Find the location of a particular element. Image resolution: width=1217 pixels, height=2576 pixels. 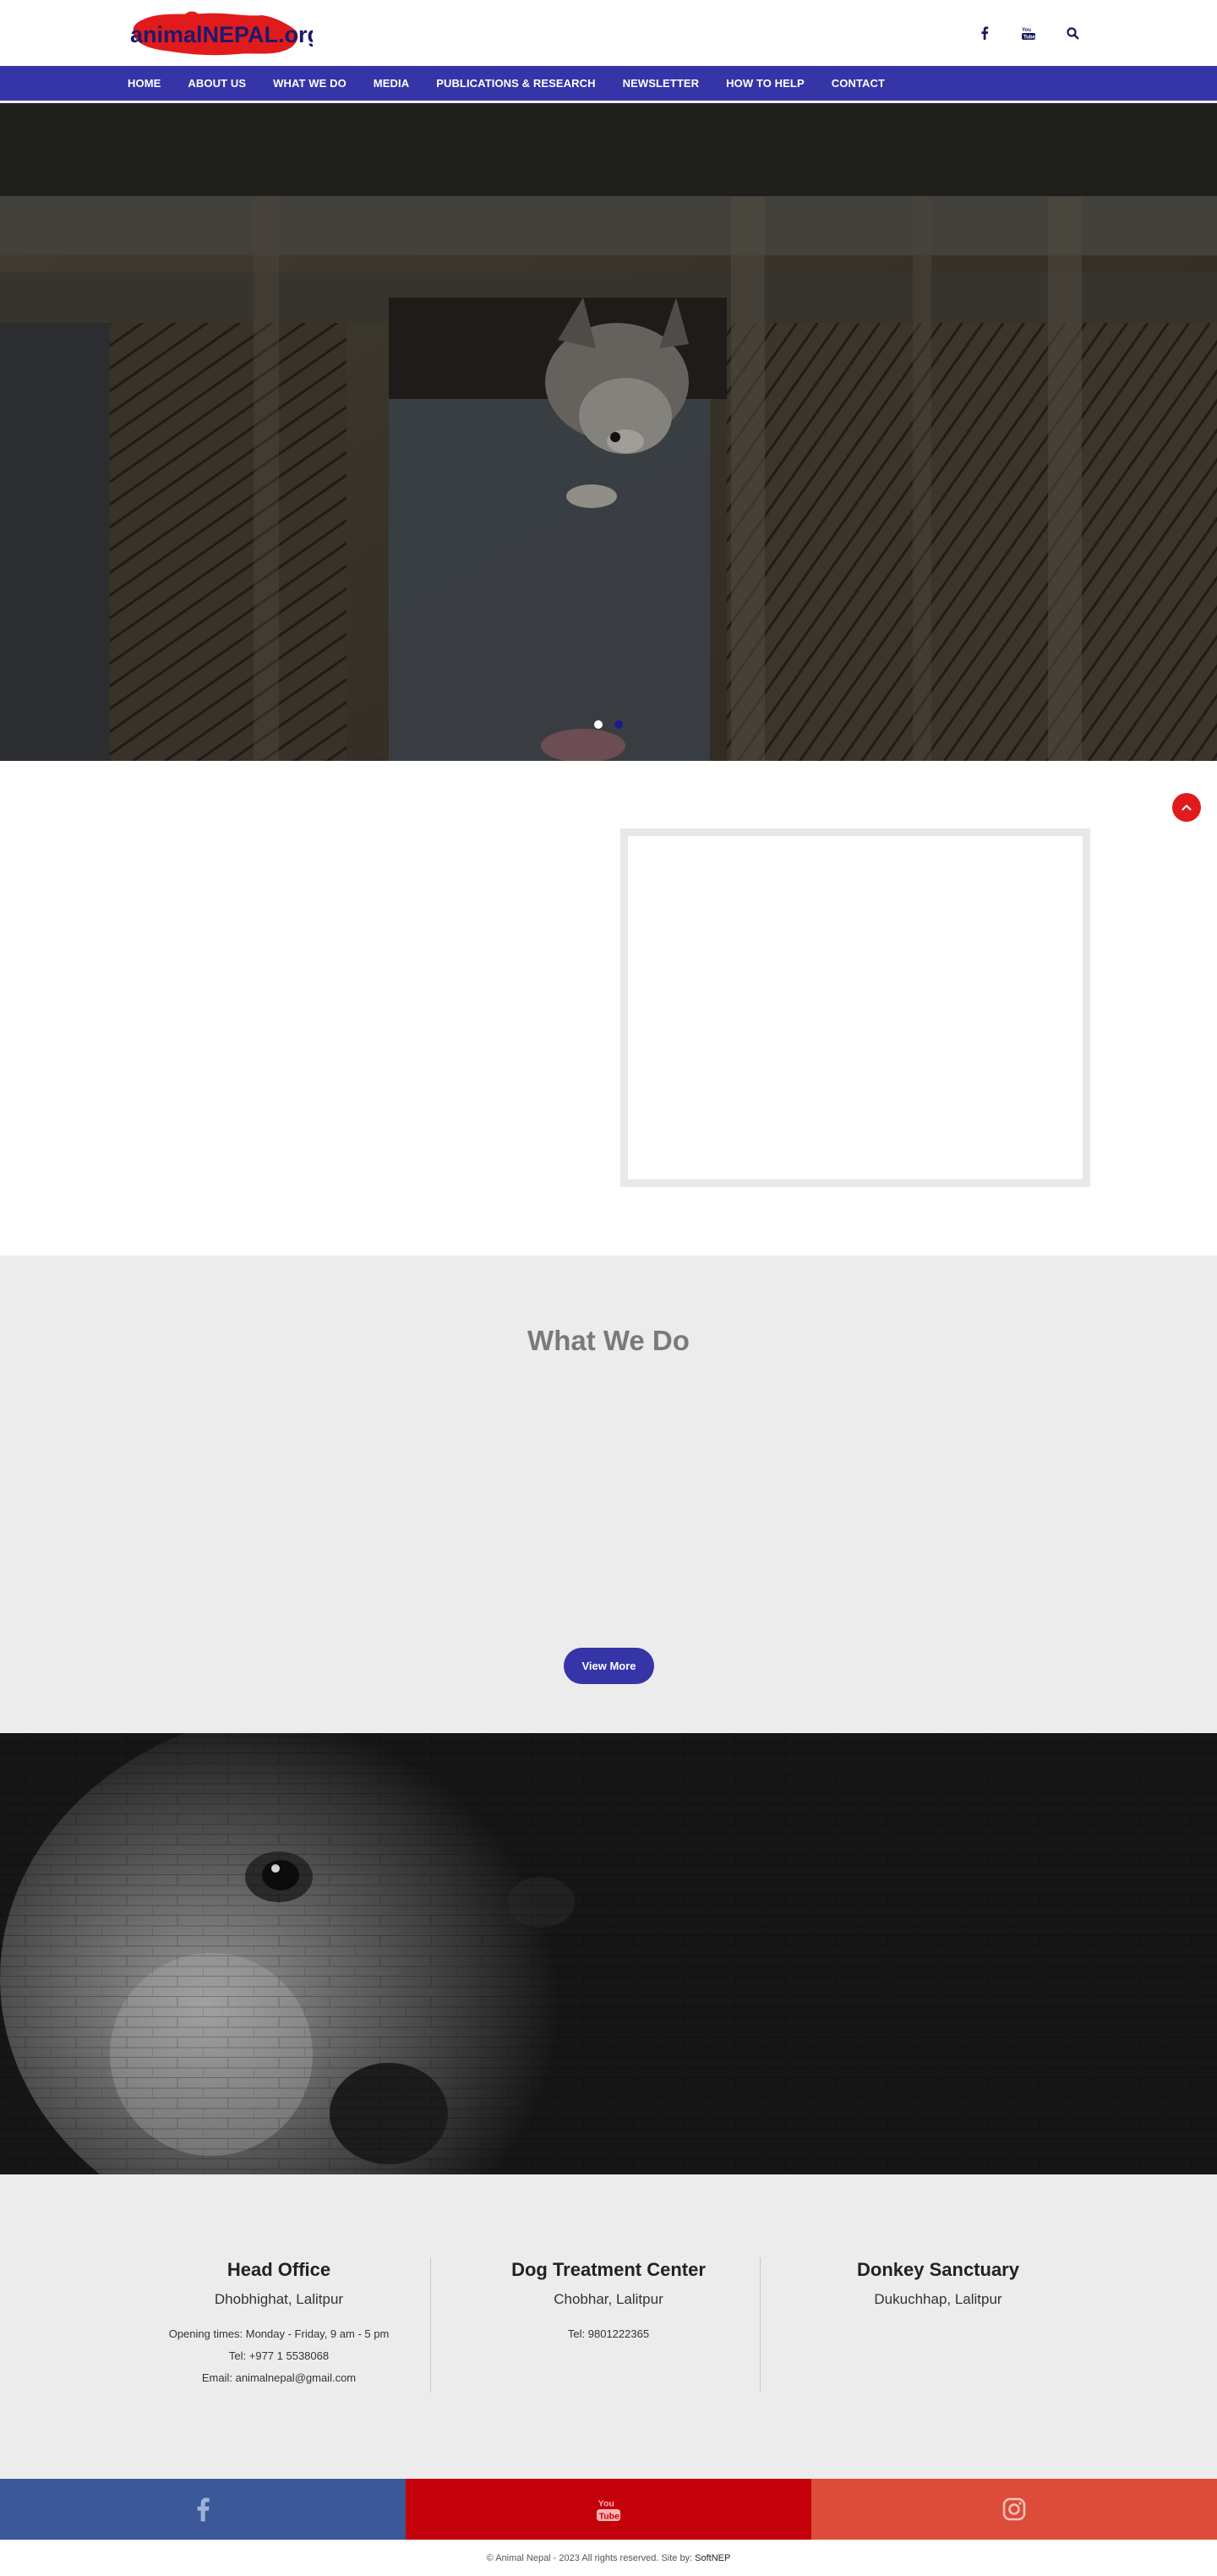

office-phone: Tel: +977 1 5538068 is located at coordinates (279, 2355).